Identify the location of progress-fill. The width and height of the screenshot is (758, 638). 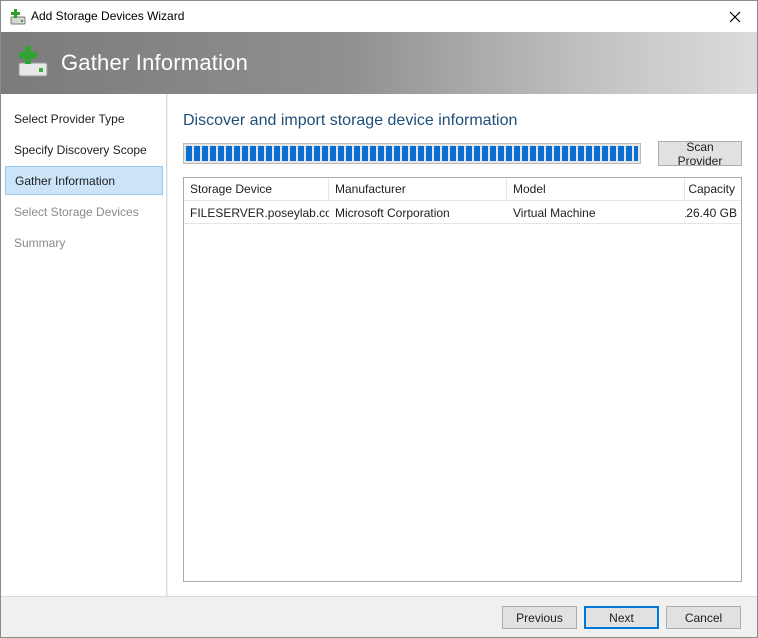
(412, 153).